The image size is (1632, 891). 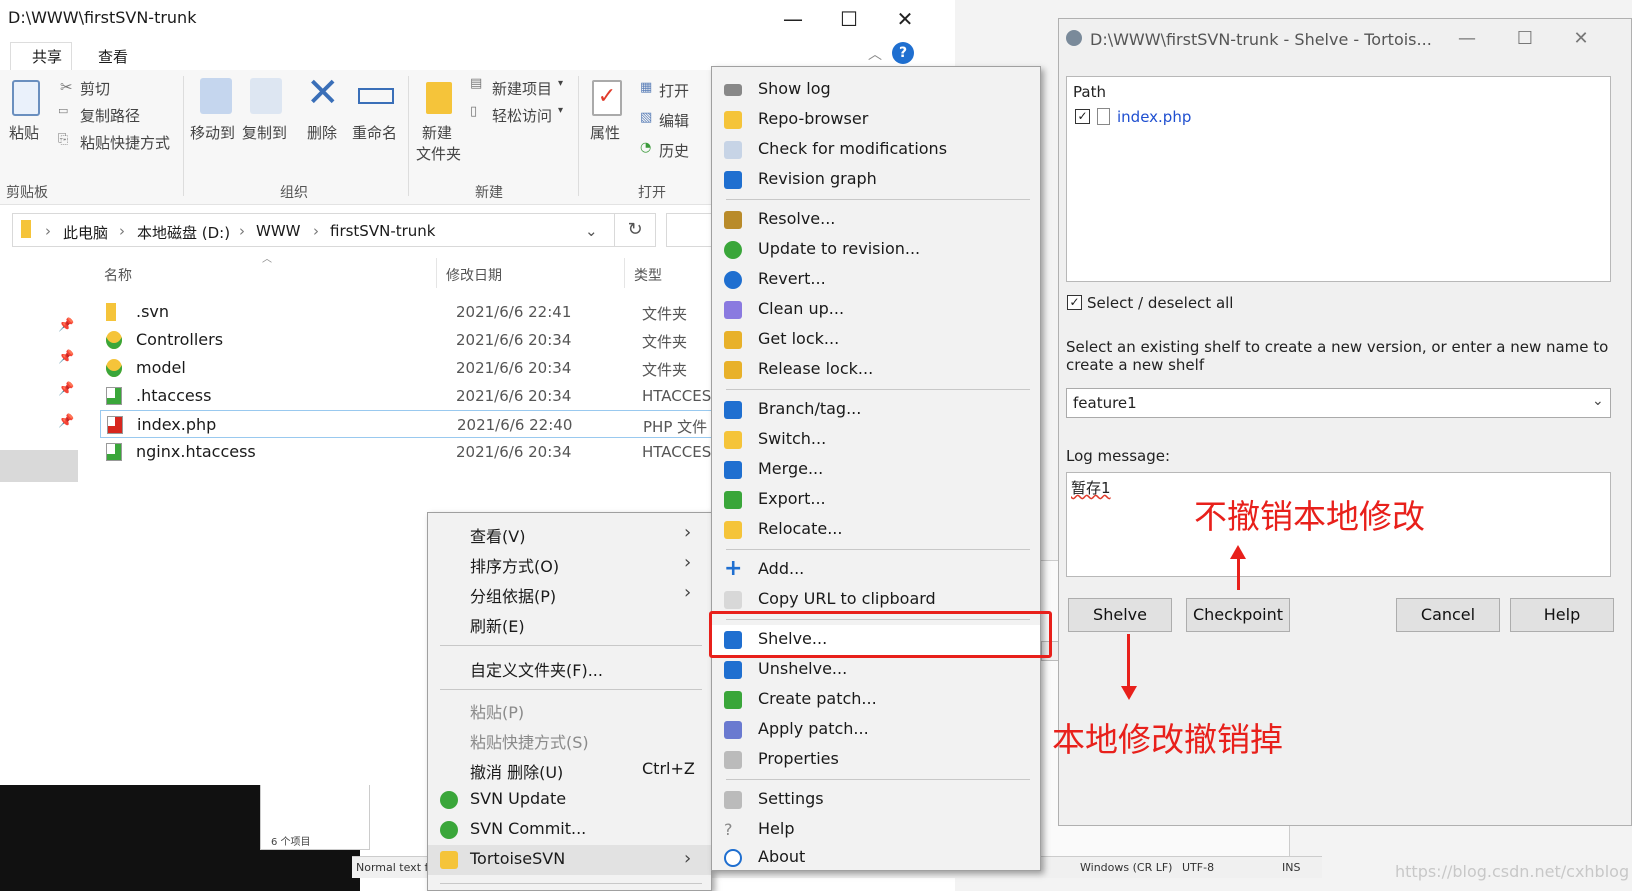 What do you see at coordinates (374, 132) in the screenshot?
I see `rename-button: 重命名` at bounding box center [374, 132].